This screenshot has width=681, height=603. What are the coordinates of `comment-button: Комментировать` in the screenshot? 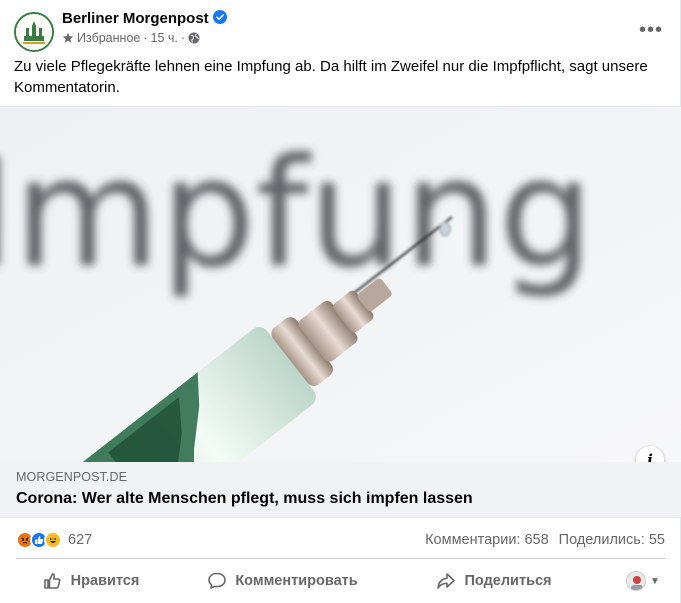 It's located at (282, 581).